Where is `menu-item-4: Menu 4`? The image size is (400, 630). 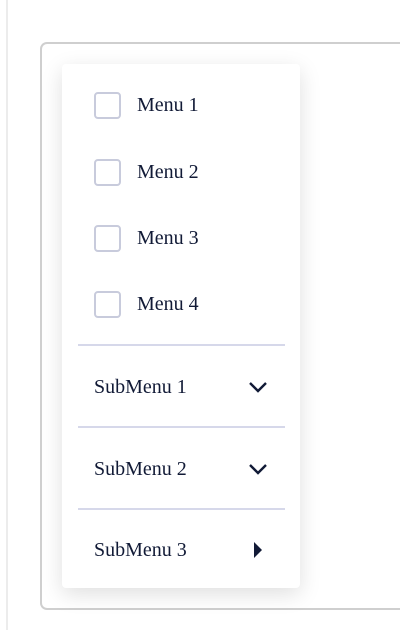
menu-item-4: Menu 4 is located at coordinates (146, 304).